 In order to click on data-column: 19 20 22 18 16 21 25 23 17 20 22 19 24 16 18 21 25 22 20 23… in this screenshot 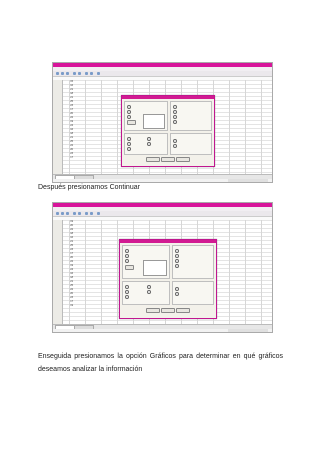, I will do `click(68, 272)`.